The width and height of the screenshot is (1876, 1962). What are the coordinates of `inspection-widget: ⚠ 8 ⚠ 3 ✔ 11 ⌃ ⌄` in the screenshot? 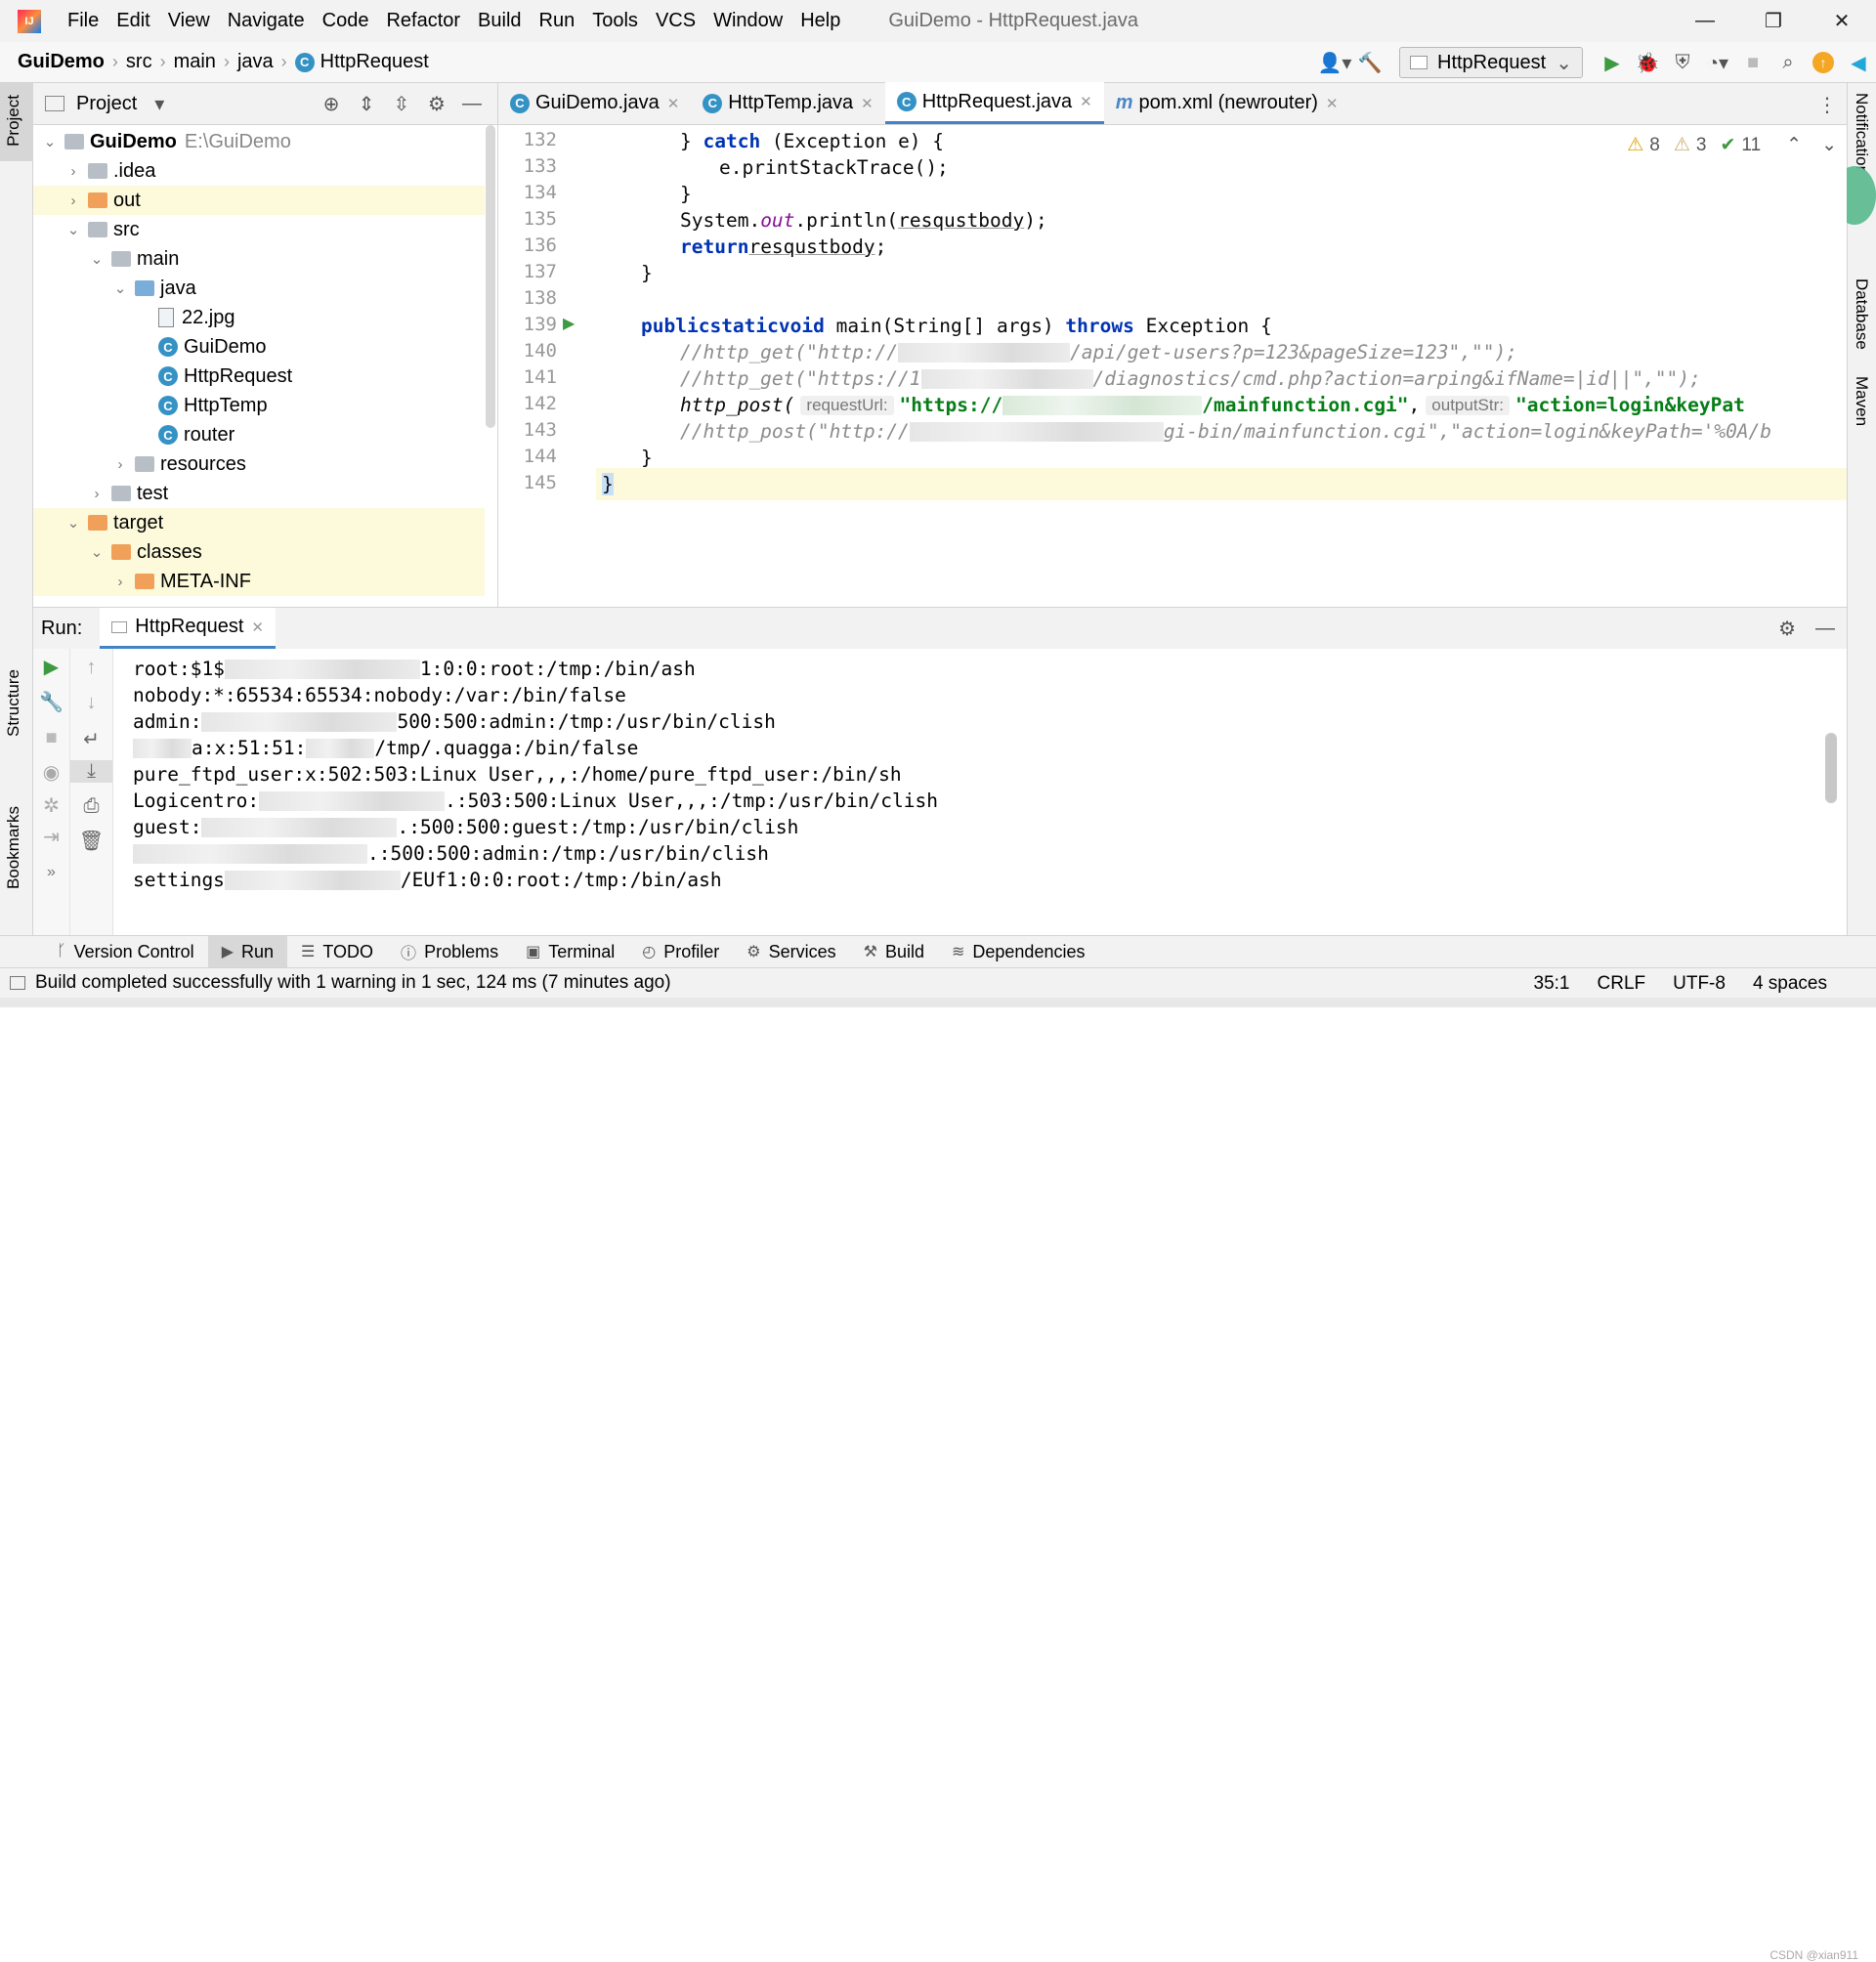 It's located at (1732, 145).